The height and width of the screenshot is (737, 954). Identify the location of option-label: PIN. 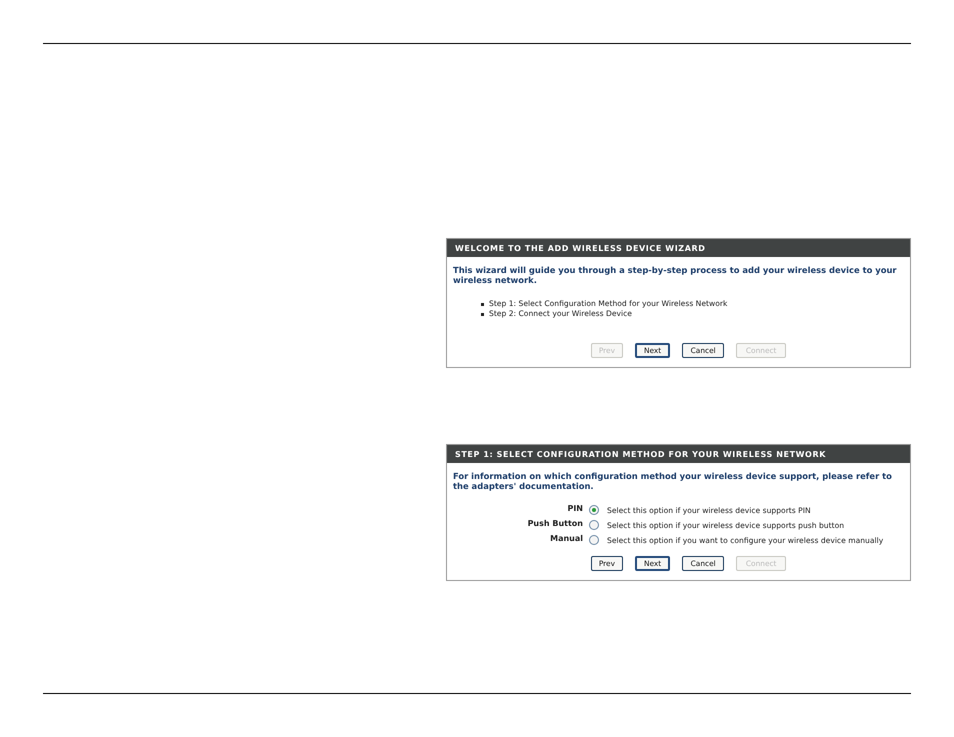
(575, 508).